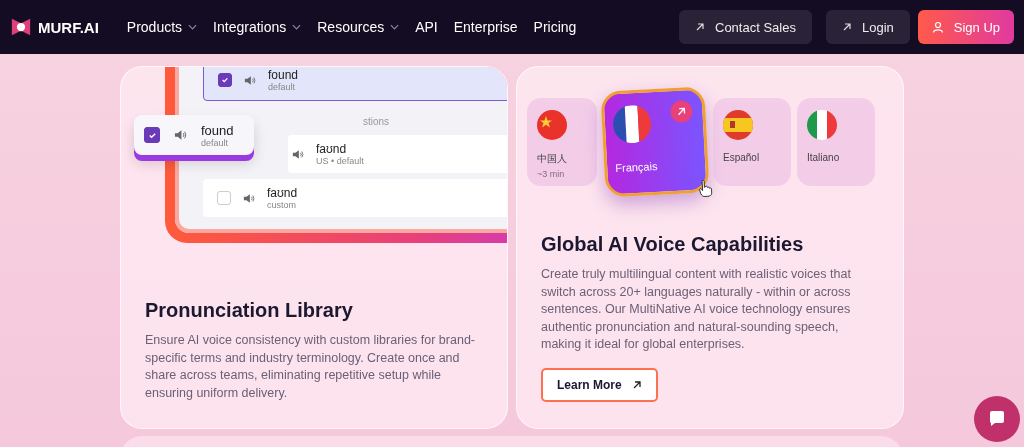  What do you see at coordinates (552, 159) in the screenshot?
I see `language-name: 中国人` at bounding box center [552, 159].